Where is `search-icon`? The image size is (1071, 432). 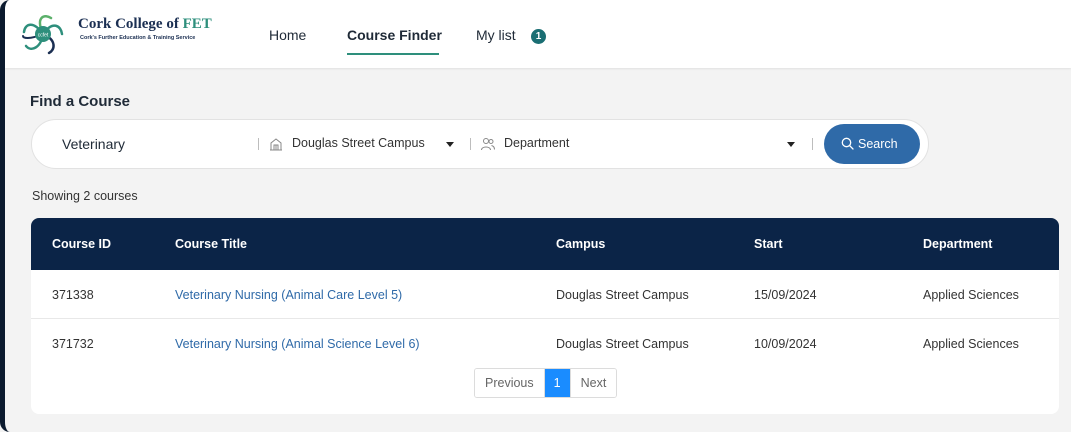
search-icon is located at coordinates (847, 143).